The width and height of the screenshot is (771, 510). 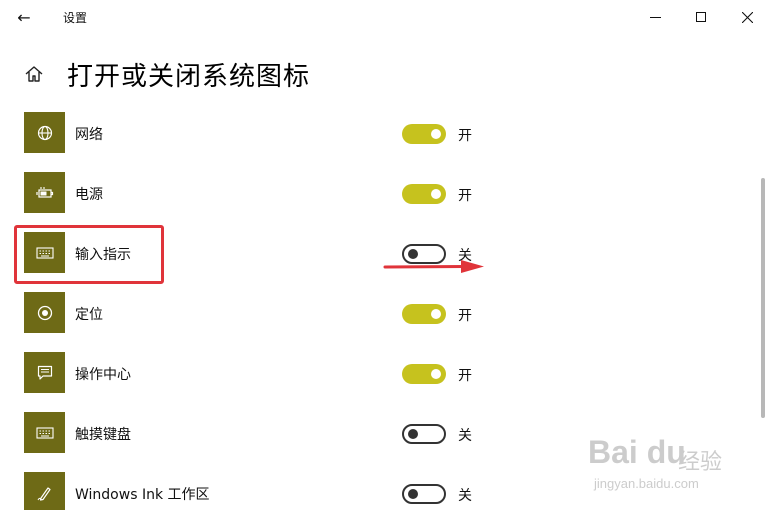 What do you see at coordinates (44, 491) in the screenshot?
I see `pen-icon` at bounding box center [44, 491].